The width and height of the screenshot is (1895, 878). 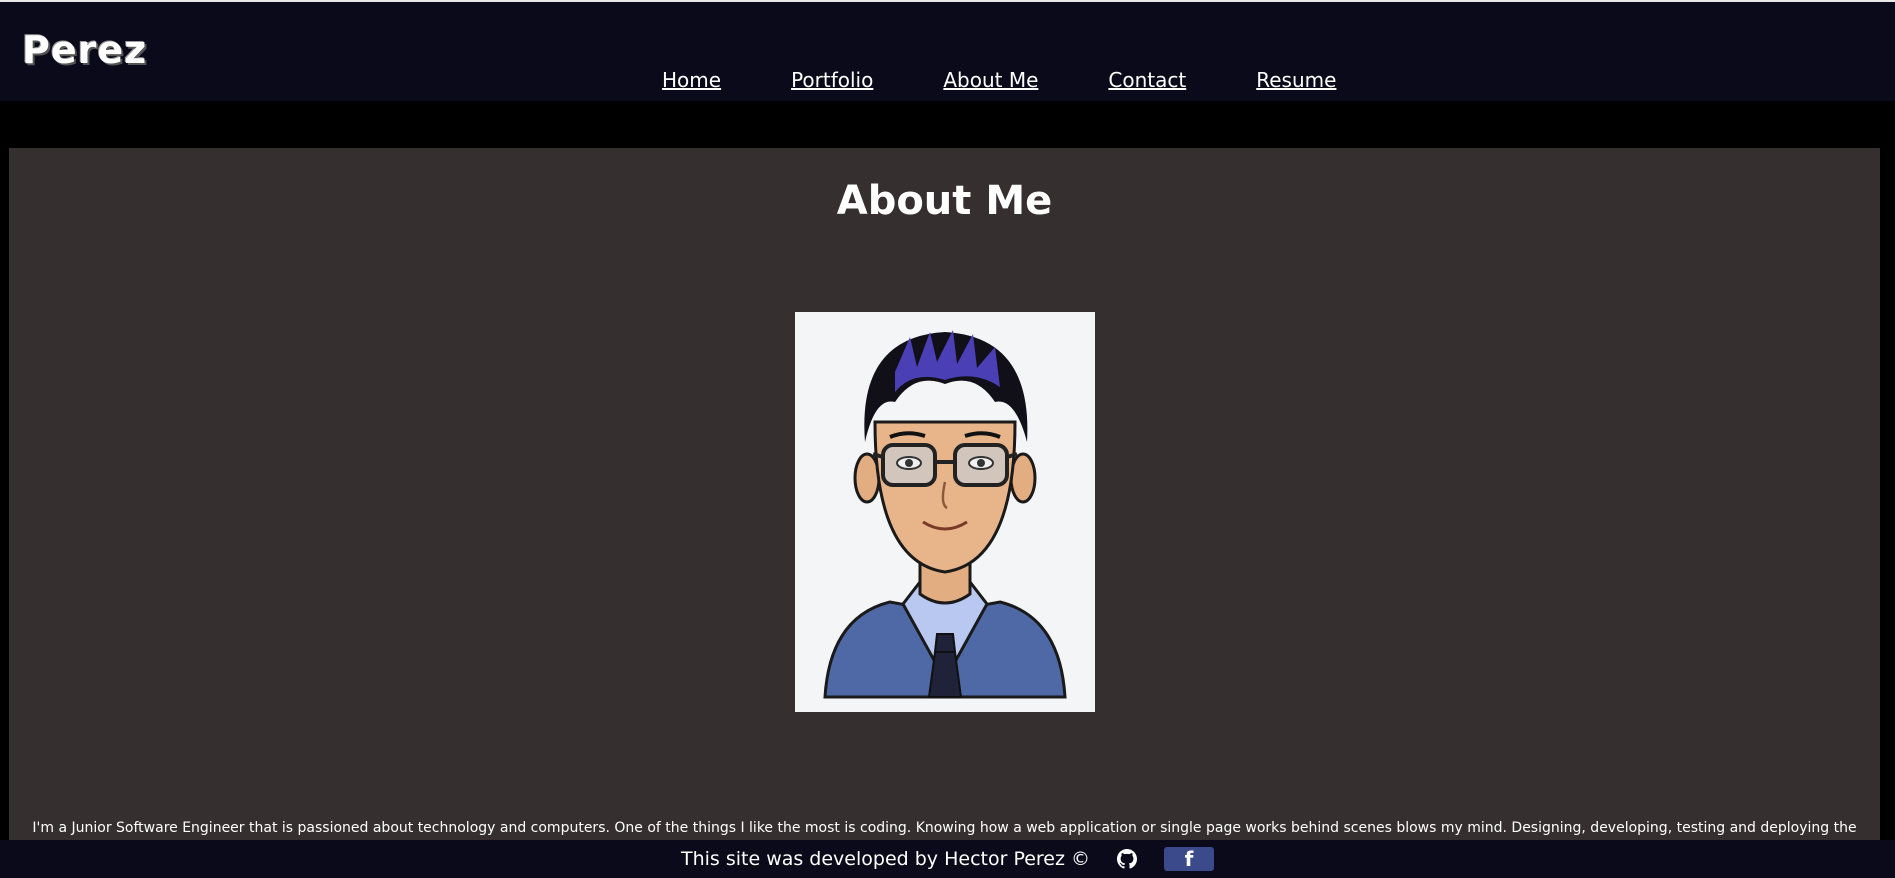 I want to click on nav-contact-link: Contact, so click(x=1147, y=83).